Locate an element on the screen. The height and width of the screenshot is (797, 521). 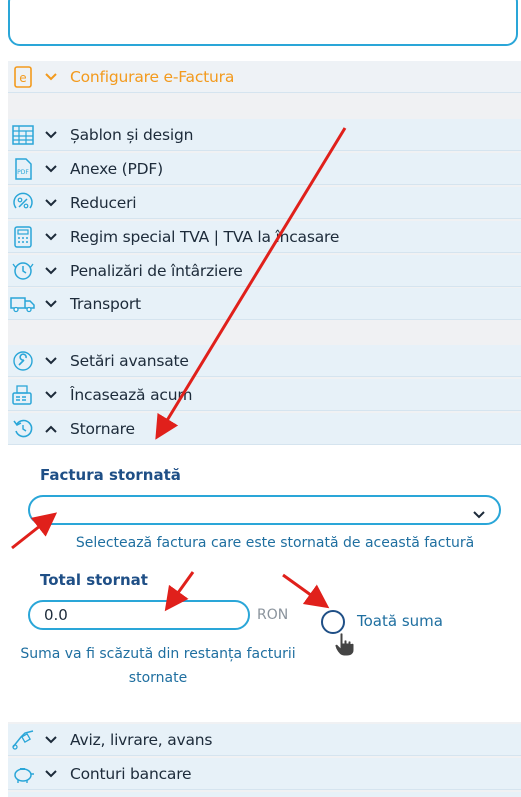
section-vat-regime: Regim special TVA | TVA la încasare is located at coordinates (264, 237).